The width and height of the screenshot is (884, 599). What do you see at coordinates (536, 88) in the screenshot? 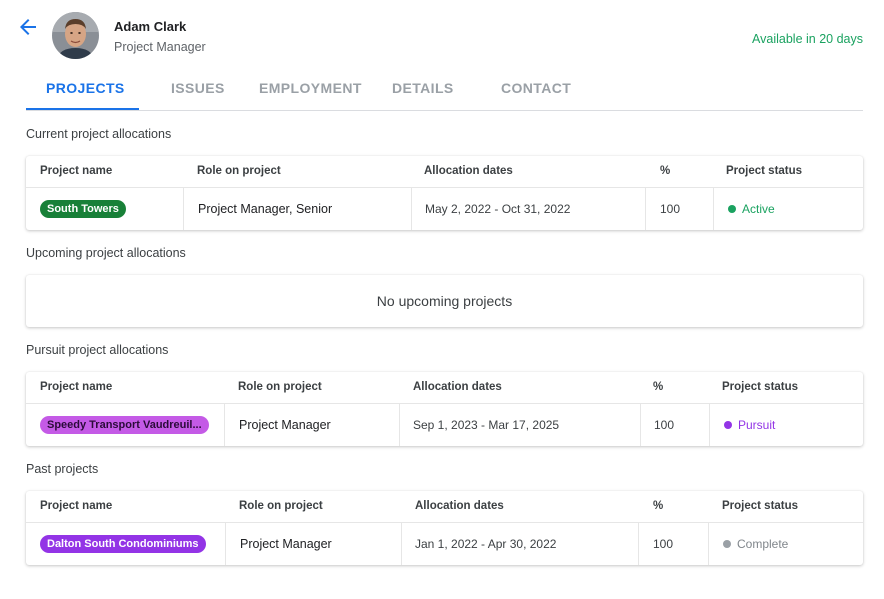
I see `tab-contact: CONTACT` at bounding box center [536, 88].